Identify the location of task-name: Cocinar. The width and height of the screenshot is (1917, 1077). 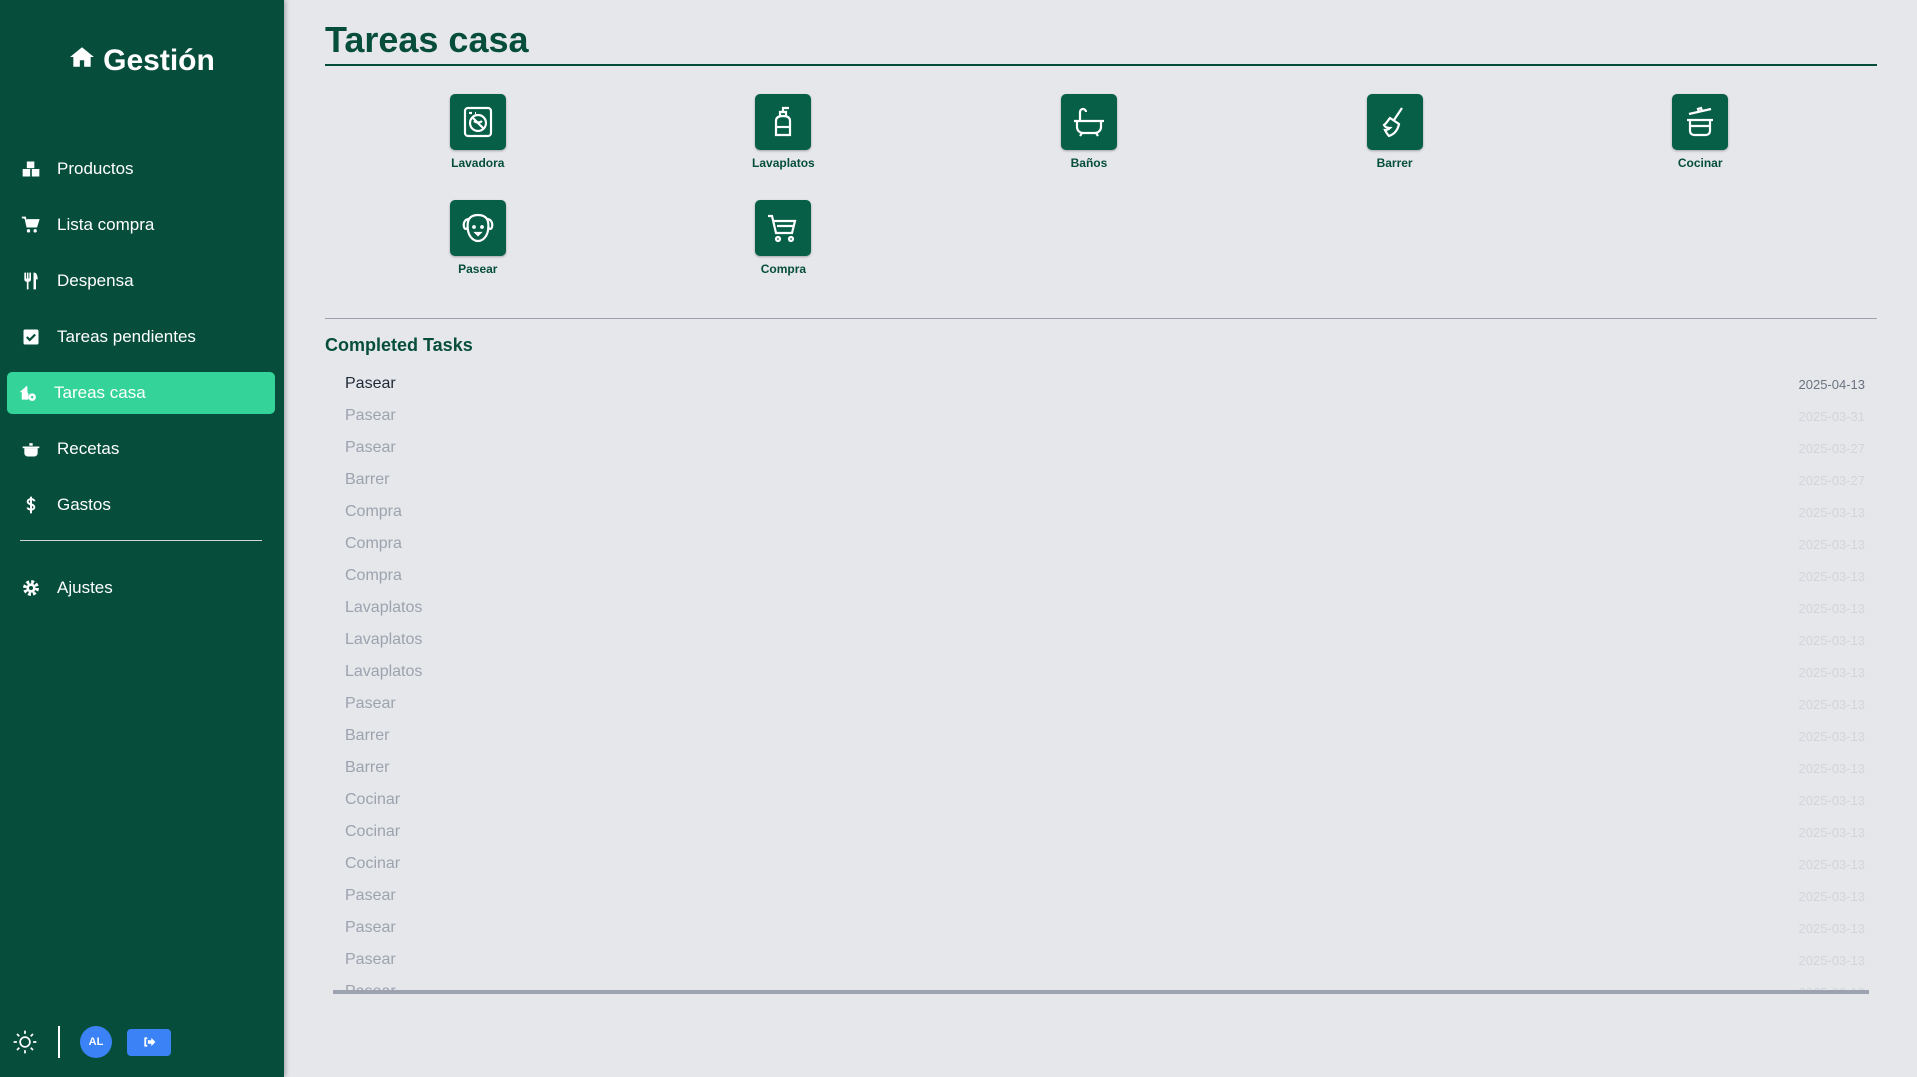
(373, 863).